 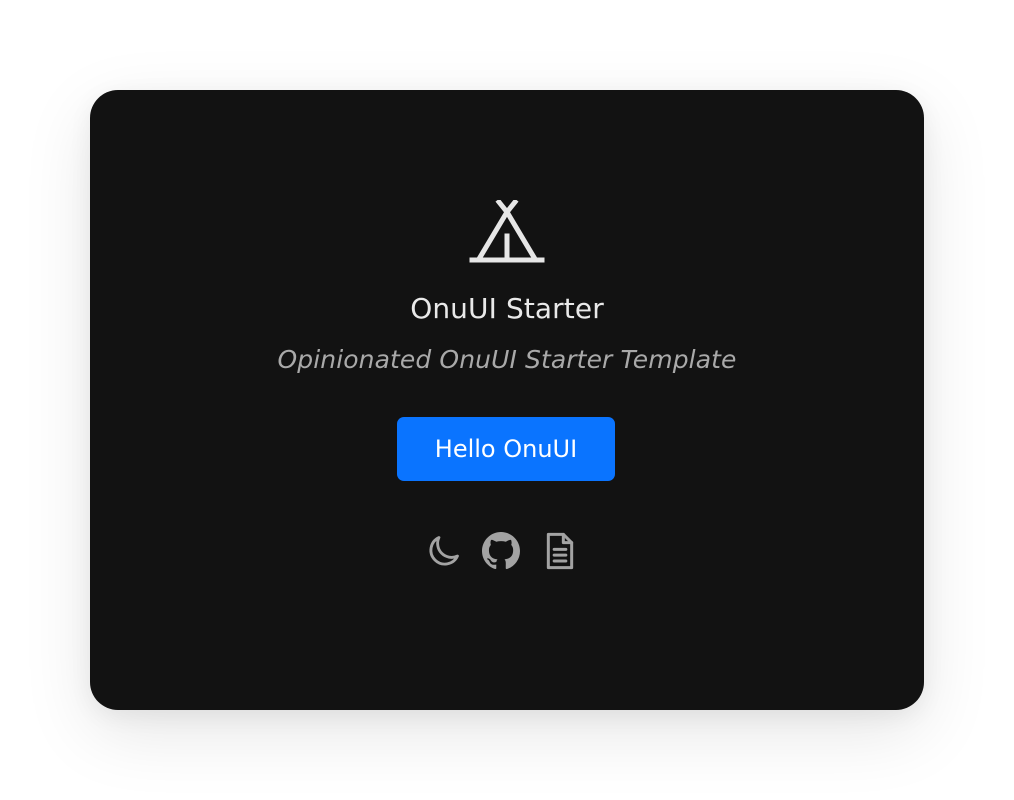 What do you see at coordinates (506, 449) in the screenshot?
I see `hello-button: Hello OnuUI` at bounding box center [506, 449].